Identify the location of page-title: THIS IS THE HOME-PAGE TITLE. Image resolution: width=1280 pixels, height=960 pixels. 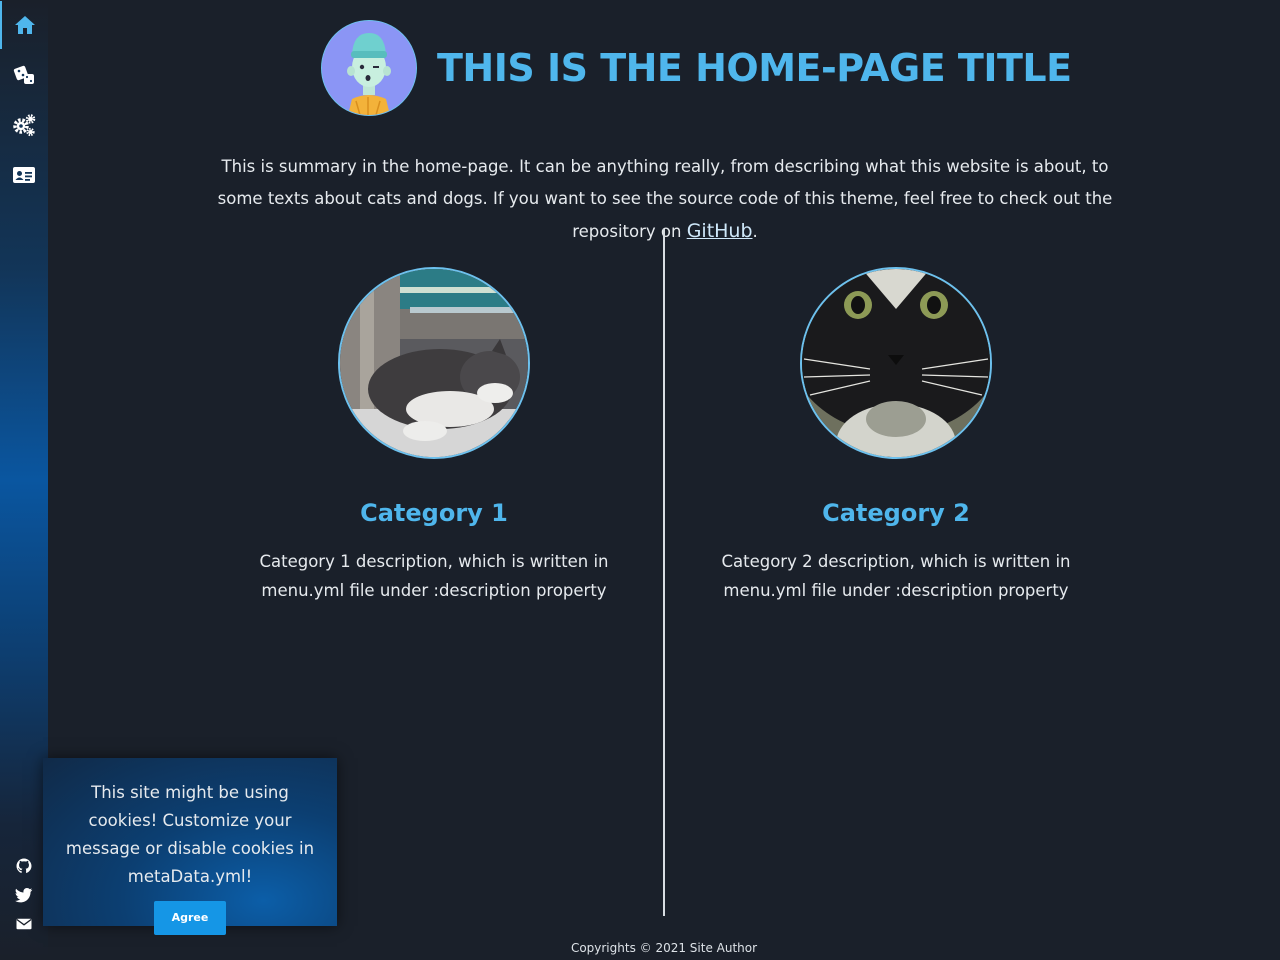
(754, 68).